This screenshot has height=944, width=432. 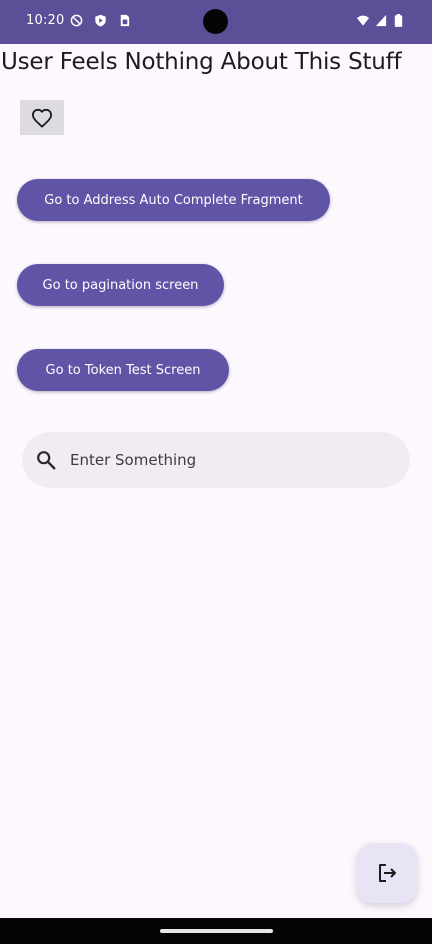 I want to click on favorite-toggle, so click(x=42, y=117).